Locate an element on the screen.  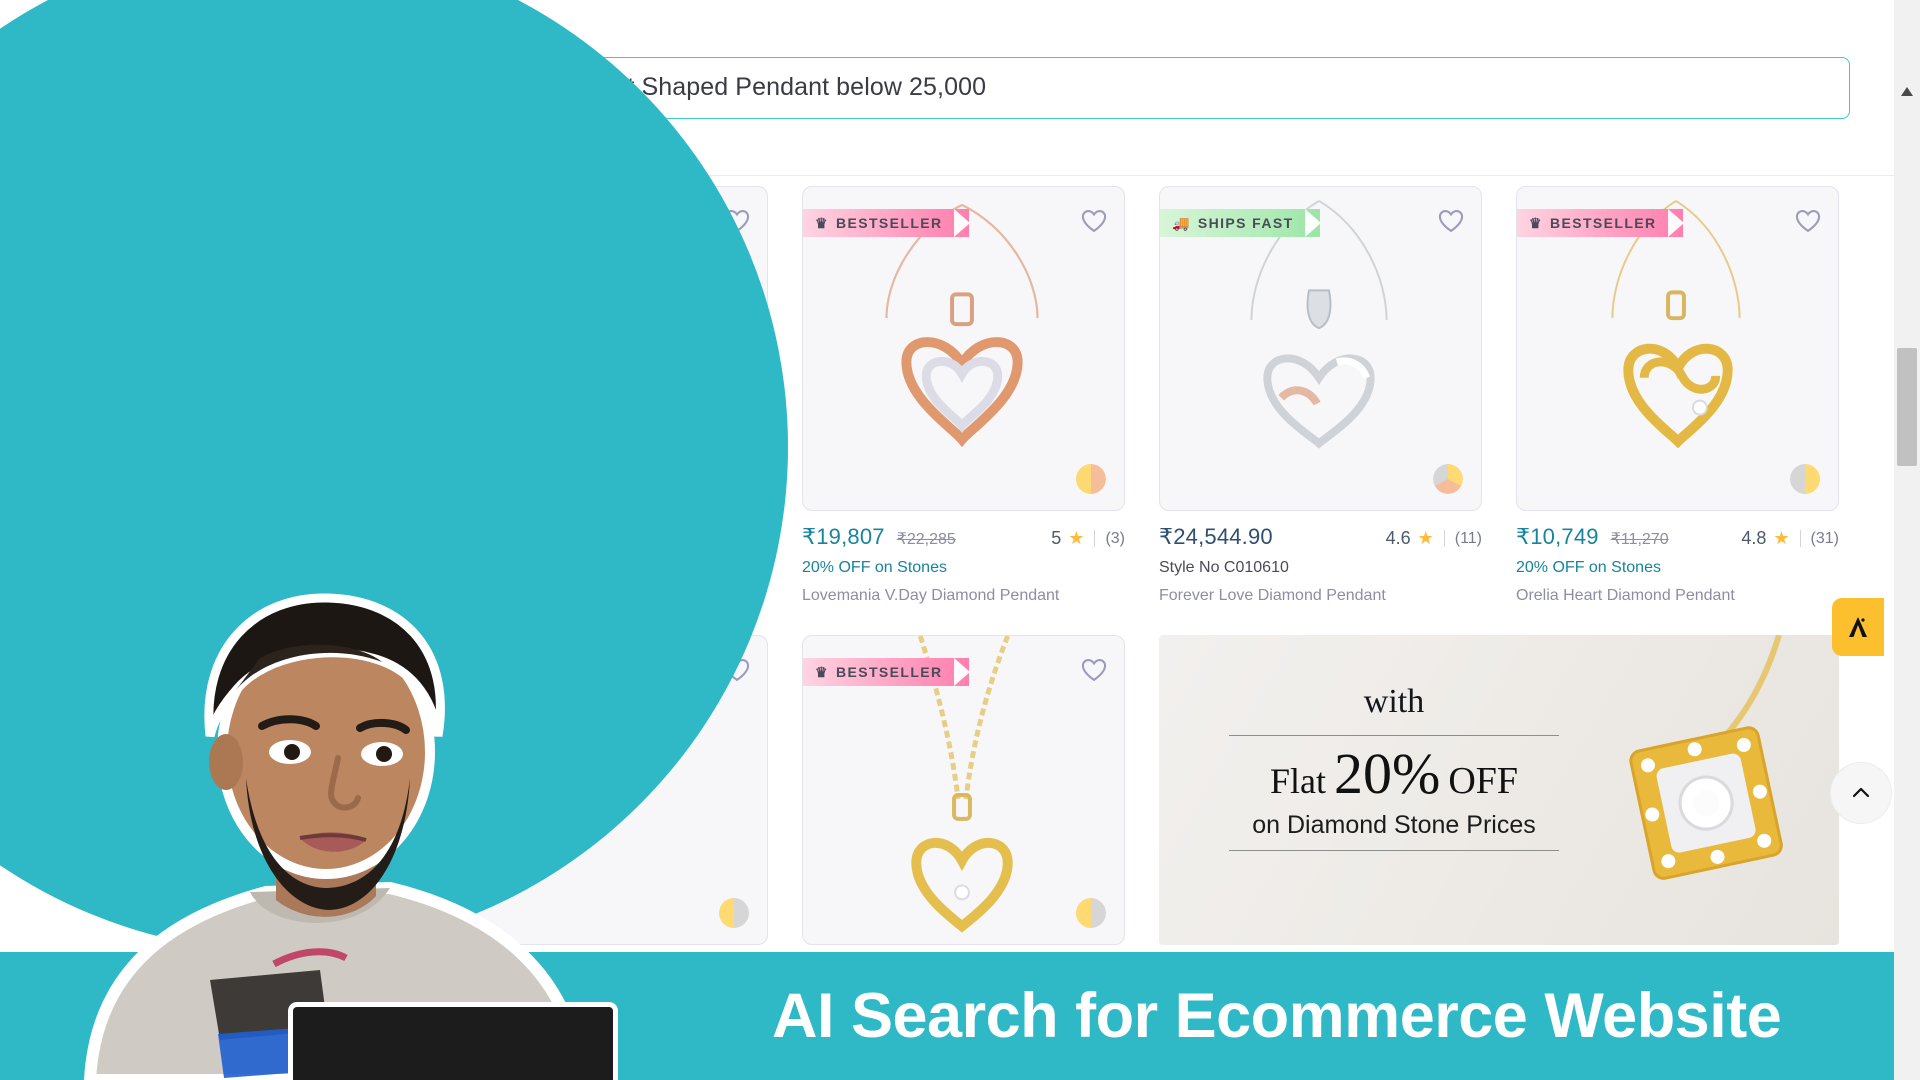
promo-subtitle: on Diamond Stone Prices is located at coordinates (1394, 831).